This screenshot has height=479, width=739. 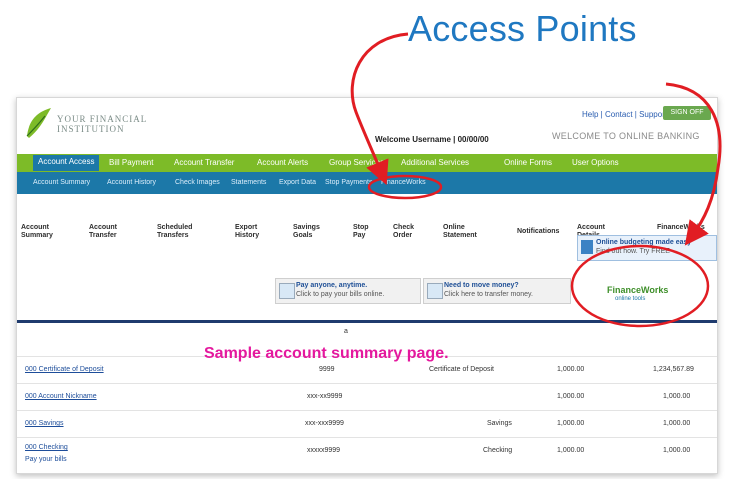 What do you see at coordinates (326, 353) in the screenshot?
I see `sample-caption: Sample account summary page.` at bounding box center [326, 353].